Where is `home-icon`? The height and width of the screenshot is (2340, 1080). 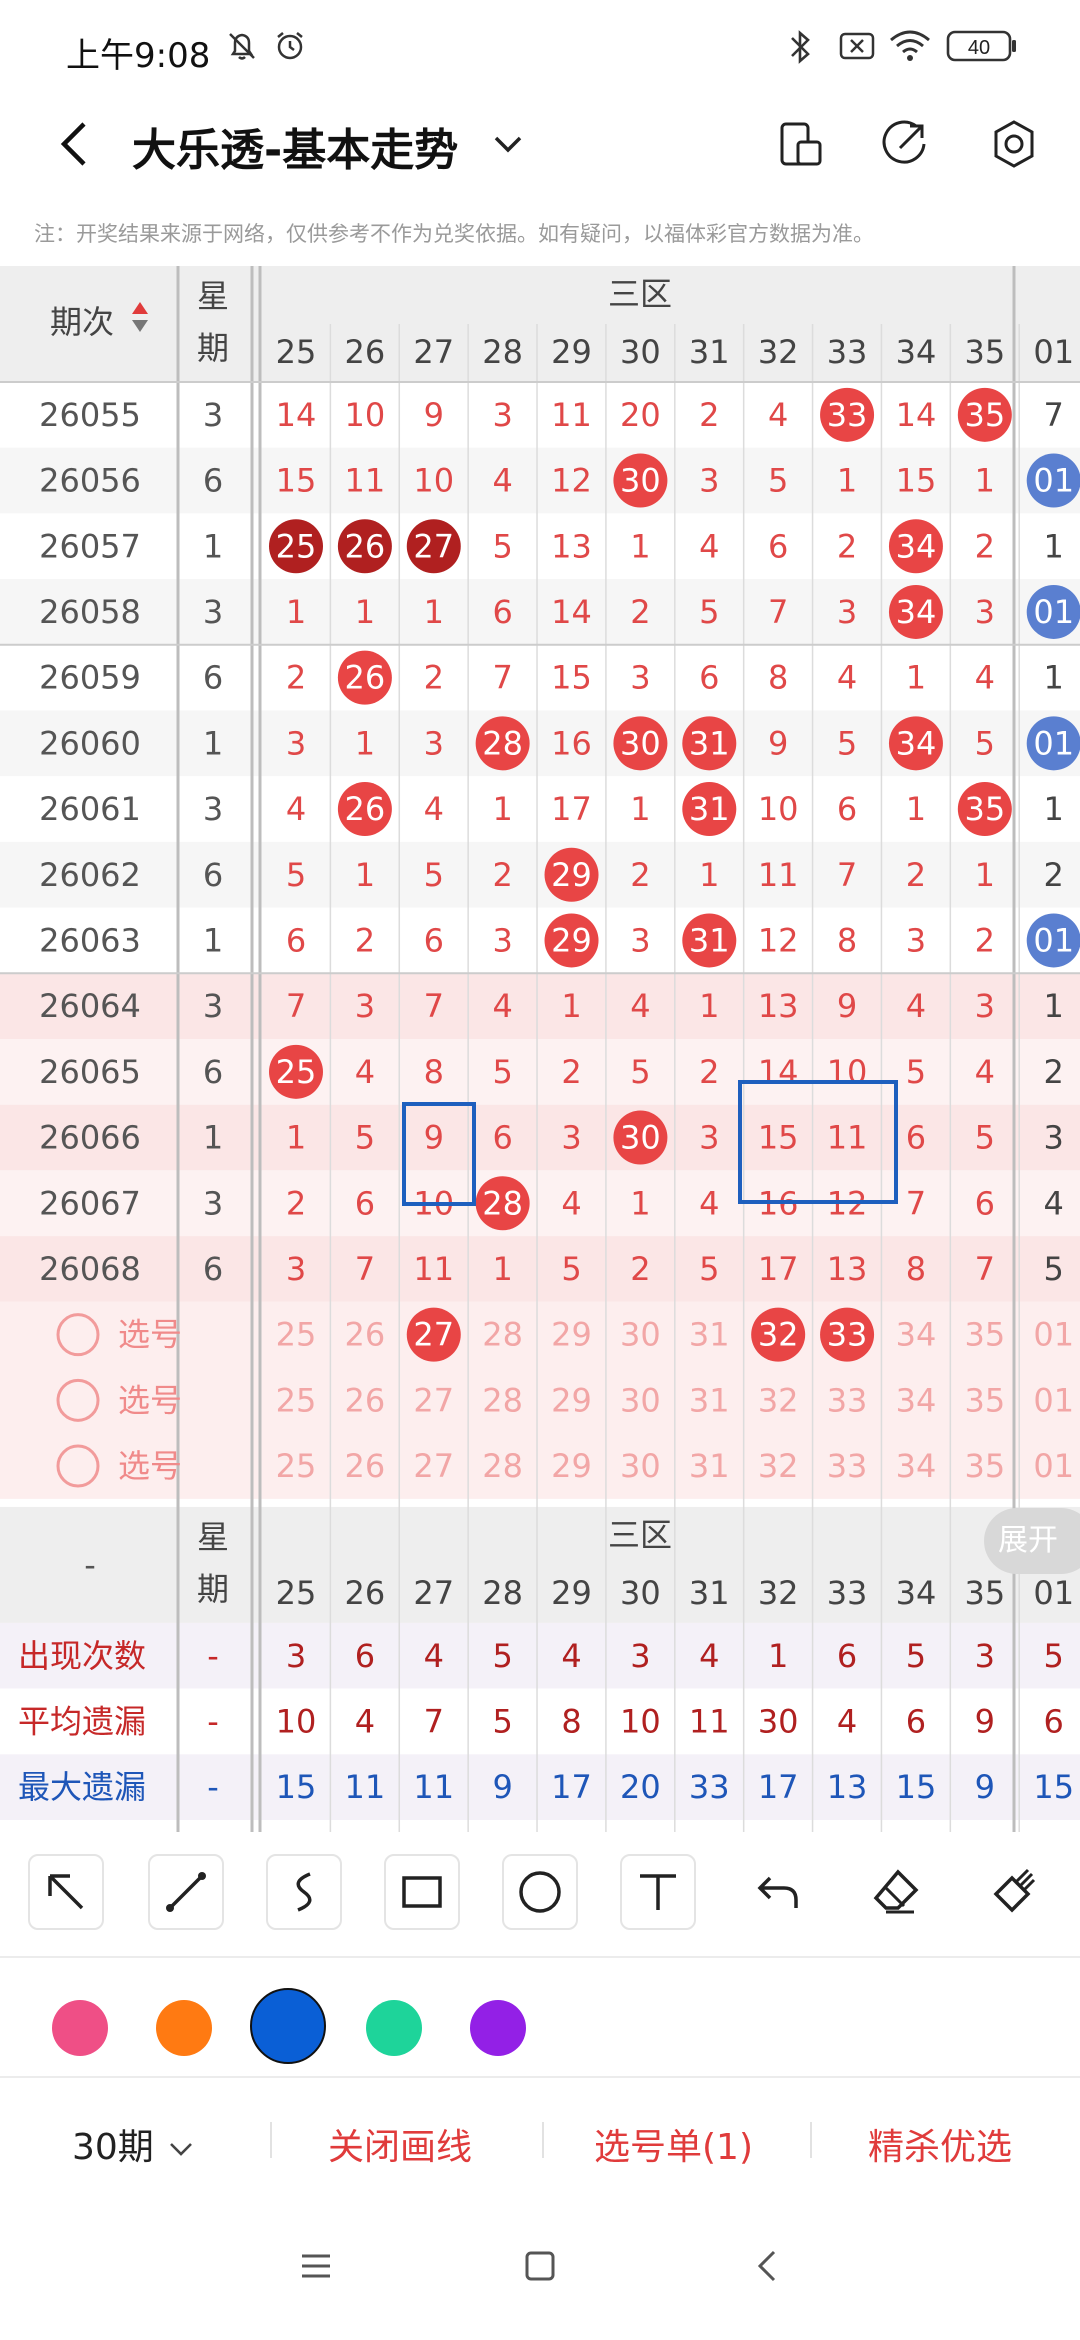 home-icon is located at coordinates (540, 2268).